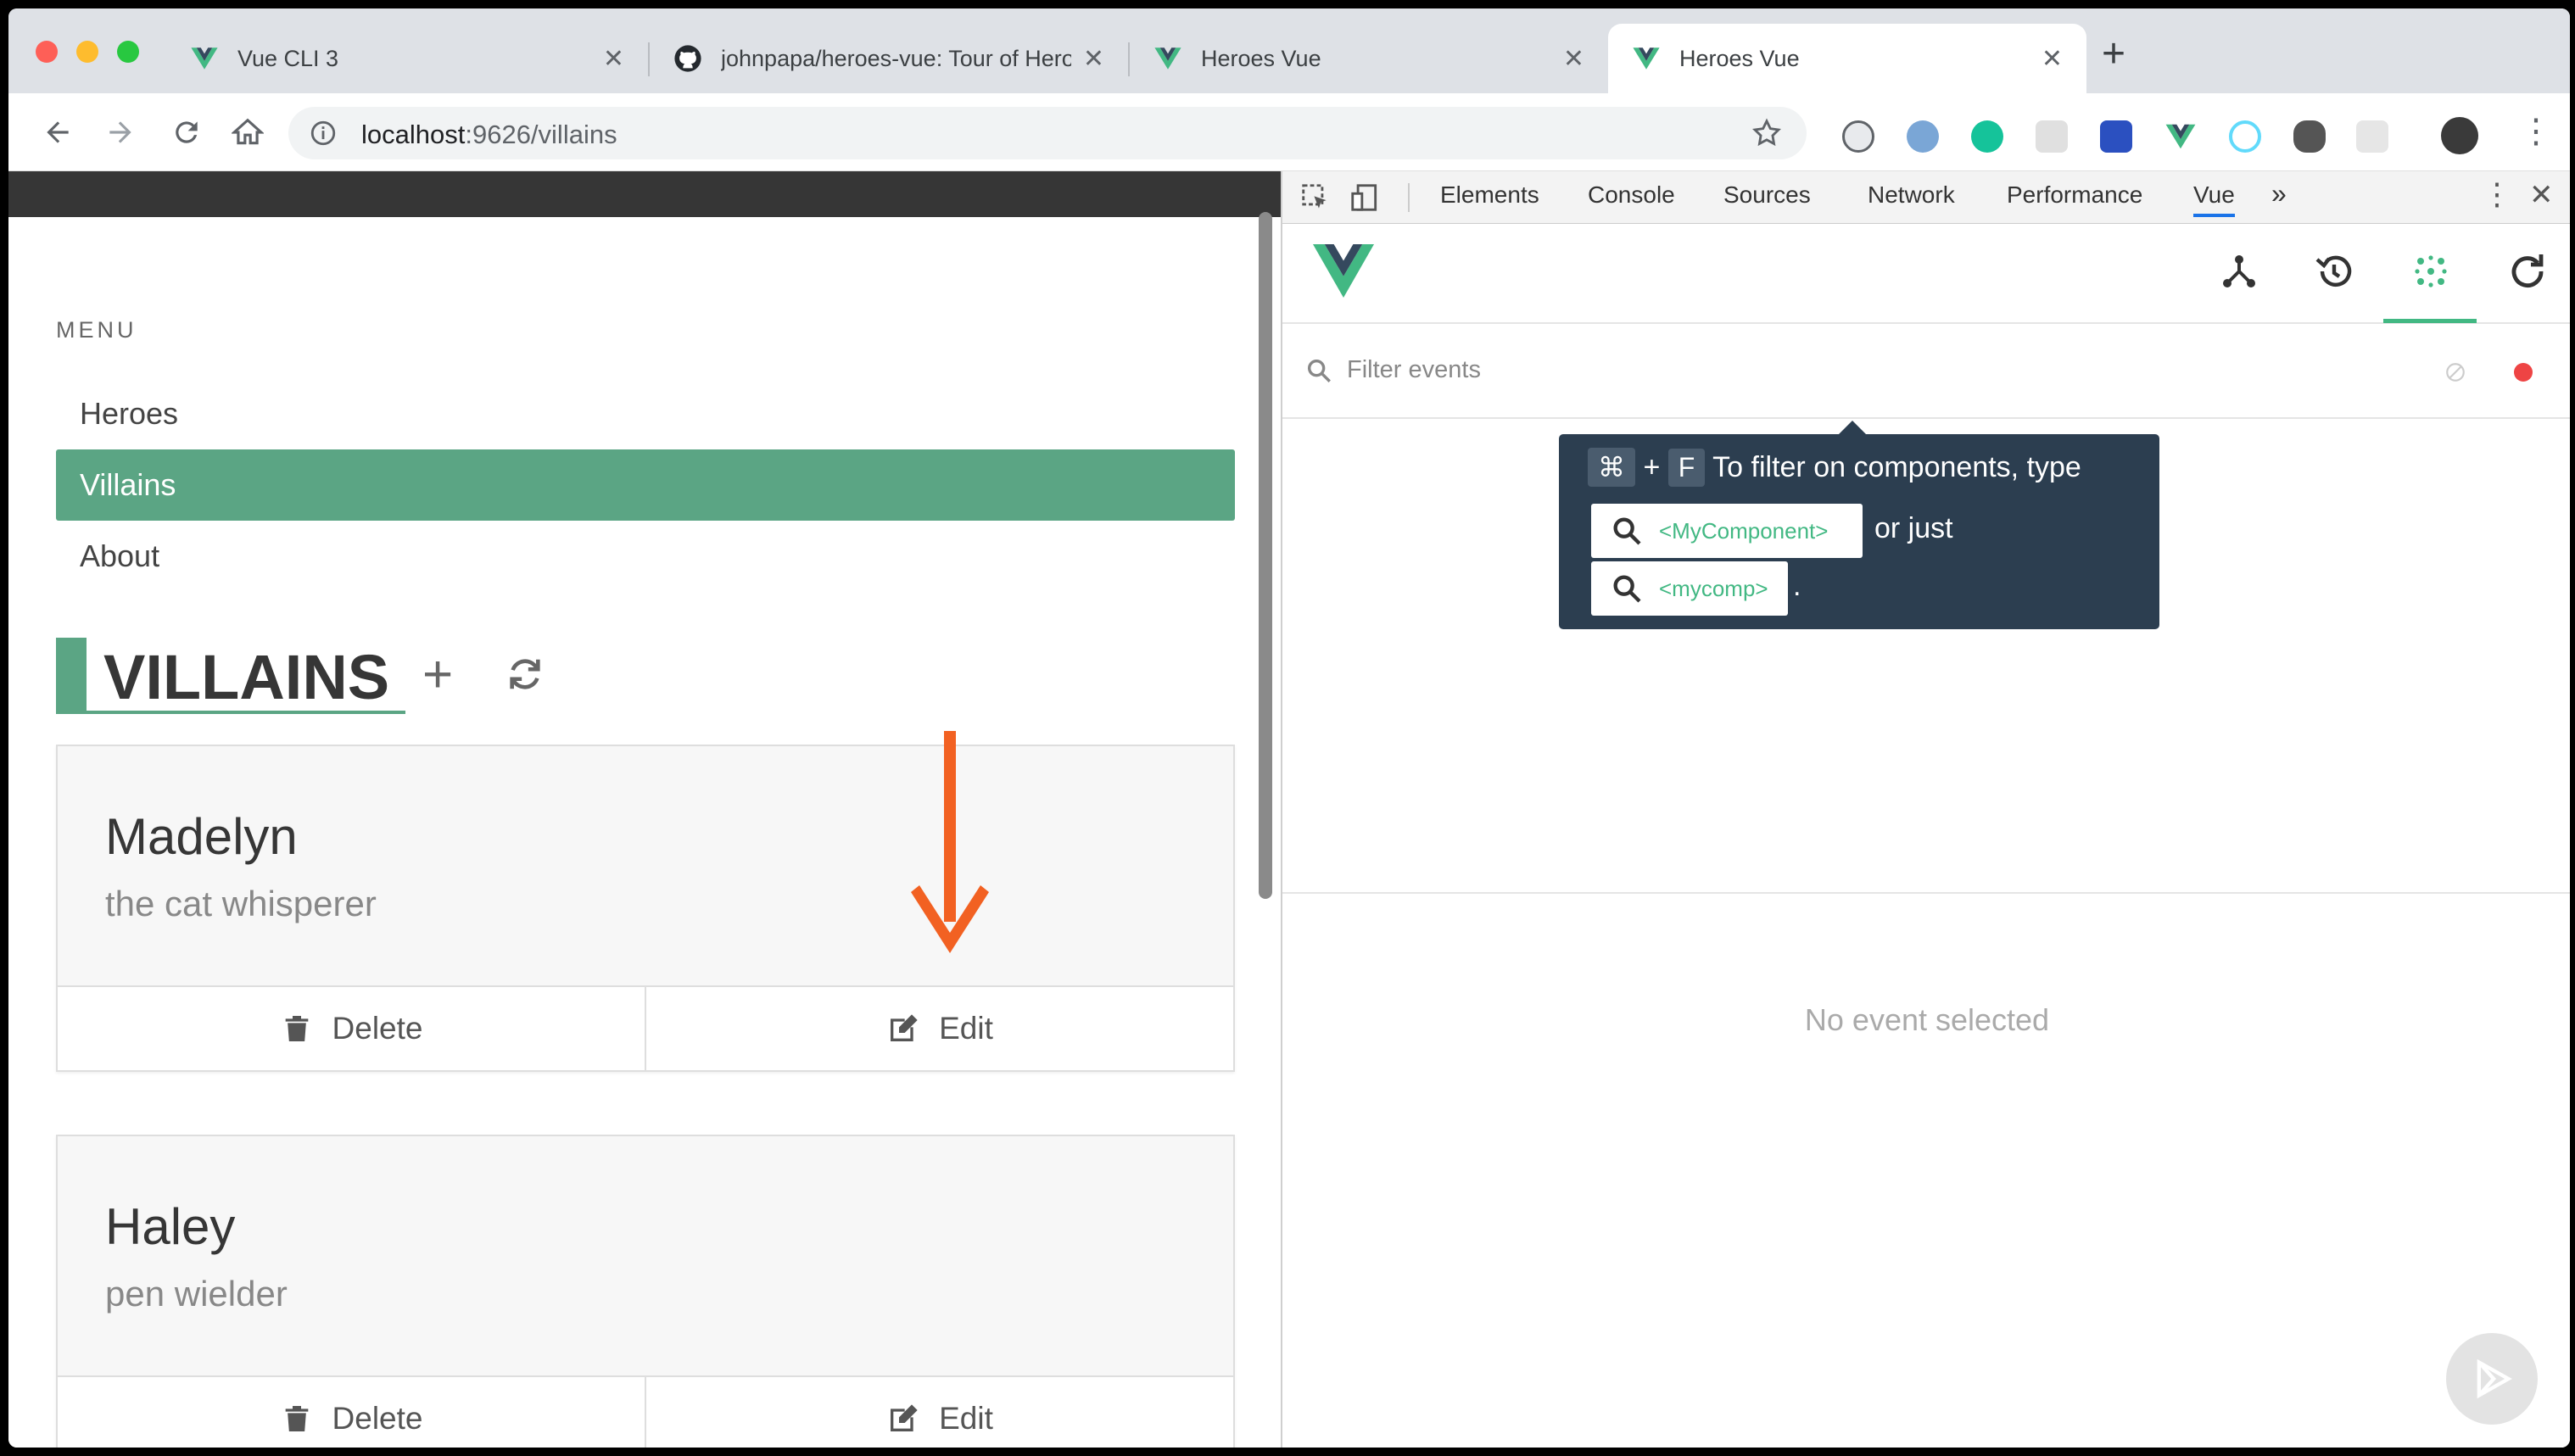 This screenshot has height=1456, width=2575. I want to click on tab-sources: Sources, so click(1767, 195).